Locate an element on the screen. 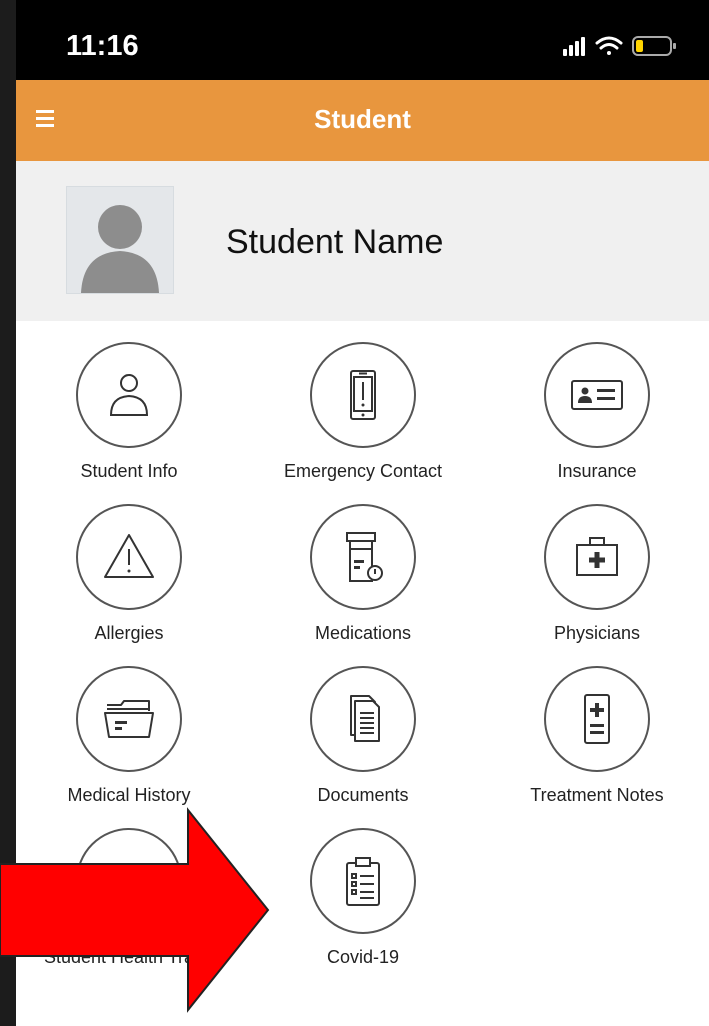  app-header: Student is located at coordinates (362, 120).